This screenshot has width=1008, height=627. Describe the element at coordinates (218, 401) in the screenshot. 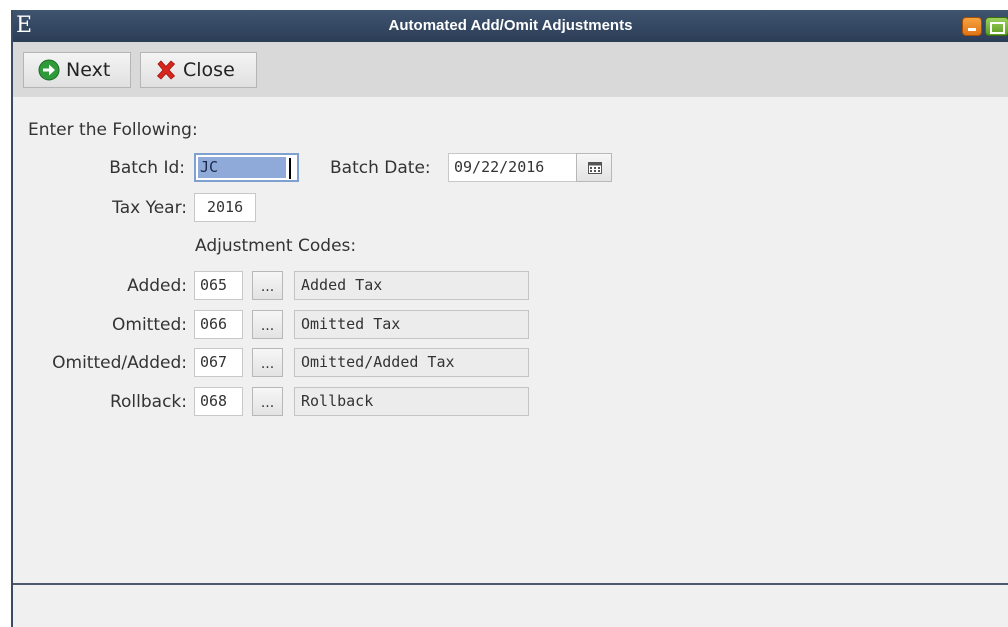

I see `rollback-code-input: 068` at that location.